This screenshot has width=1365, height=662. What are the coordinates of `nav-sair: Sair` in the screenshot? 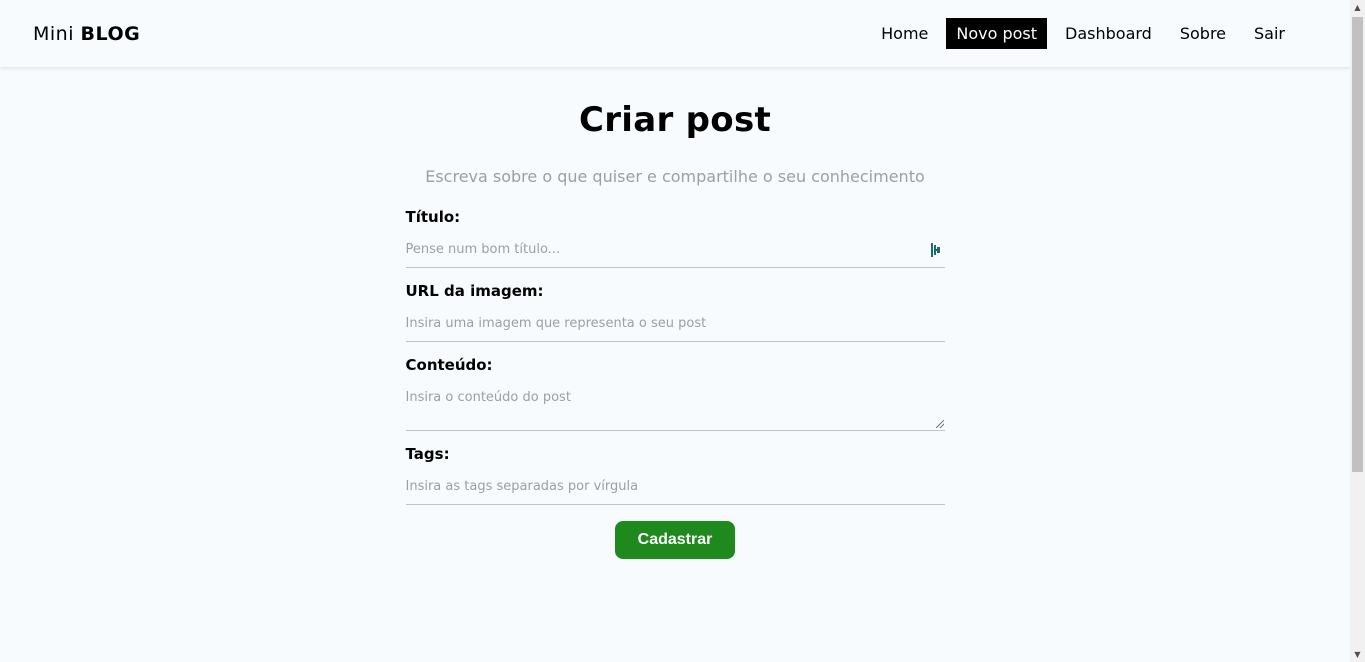 It's located at (1269, 33).